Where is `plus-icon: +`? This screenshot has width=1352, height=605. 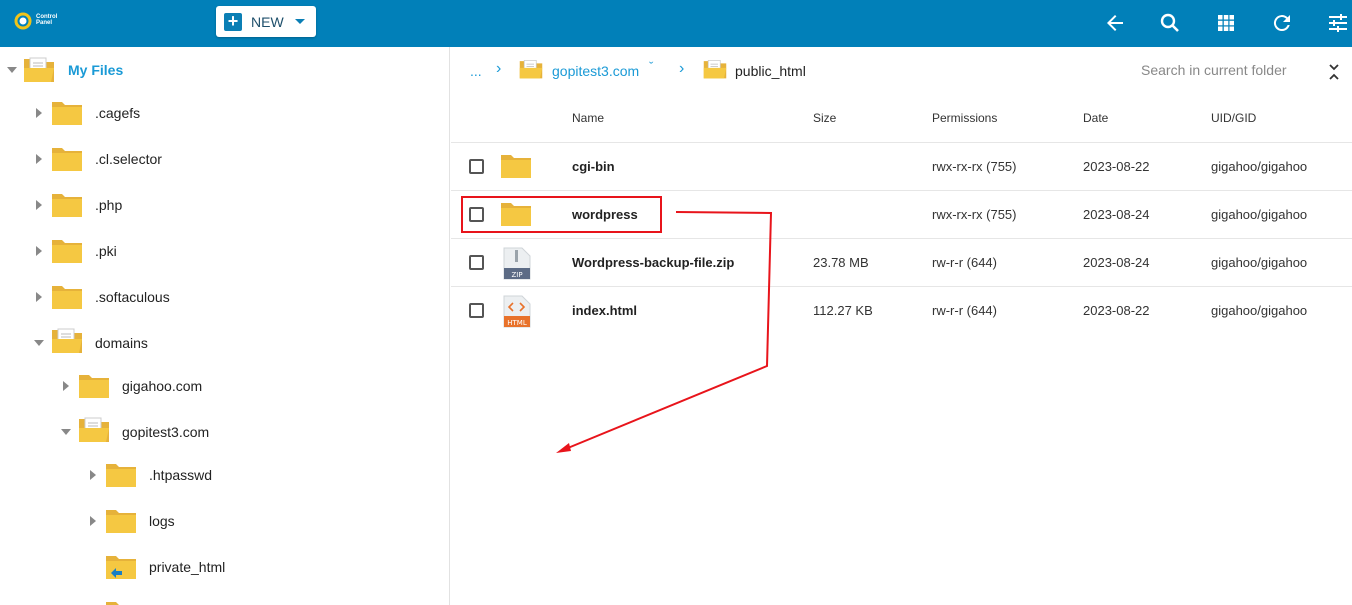 plus-icon: + is located at coordinates (233, 21).